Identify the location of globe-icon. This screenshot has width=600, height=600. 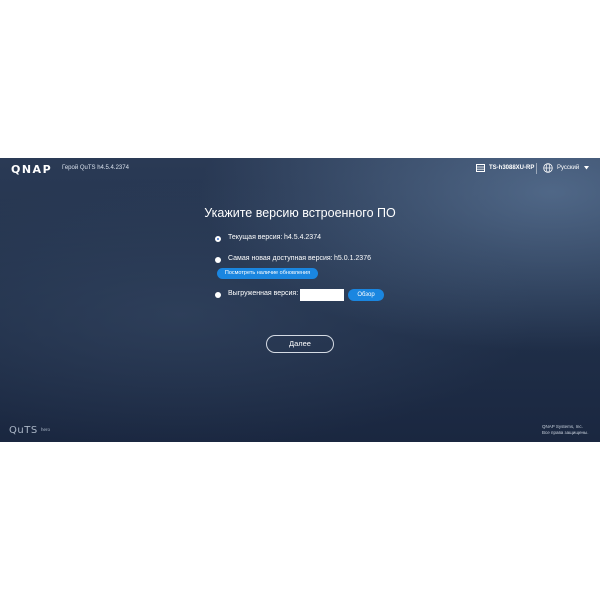
(548, 168).